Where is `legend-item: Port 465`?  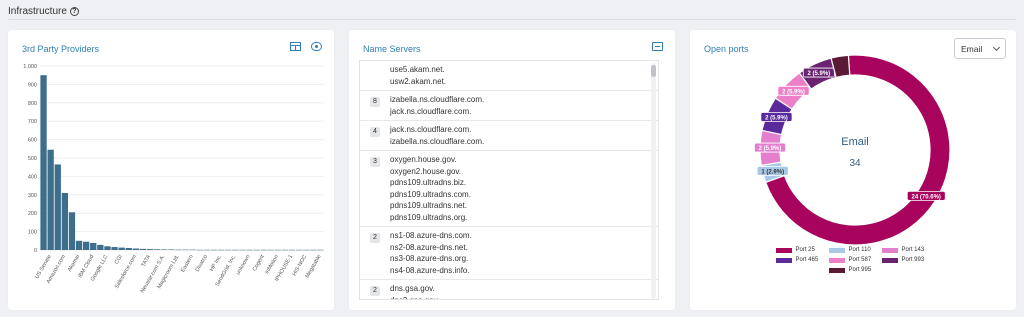 legend-item: Port 465 is located at coordinates (802, 260).